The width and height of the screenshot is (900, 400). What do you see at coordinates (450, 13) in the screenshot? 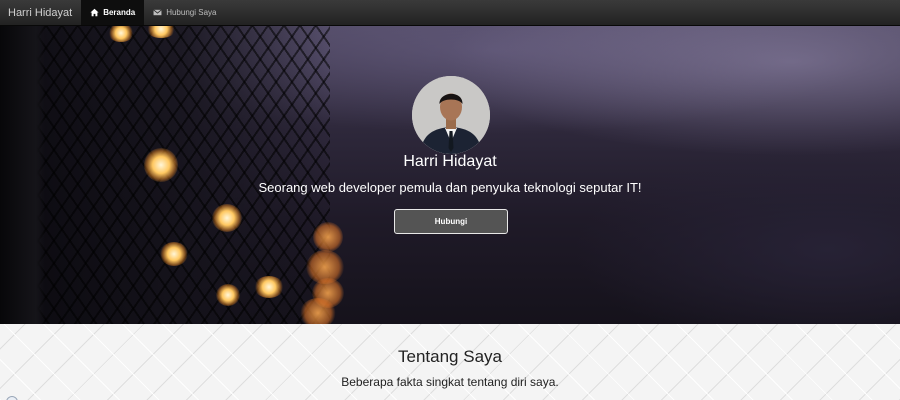
I see `navbar: Harri Hidayat Beranda Hubungi Saya` at bounding box center [450, 13].